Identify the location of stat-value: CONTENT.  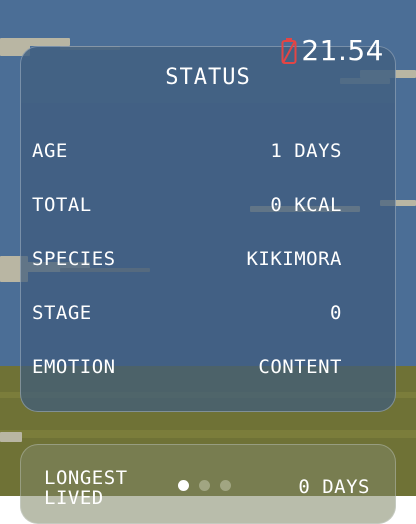
(300, 367).